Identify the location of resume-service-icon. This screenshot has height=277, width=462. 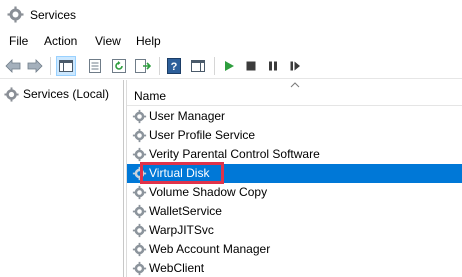
(295, 66).